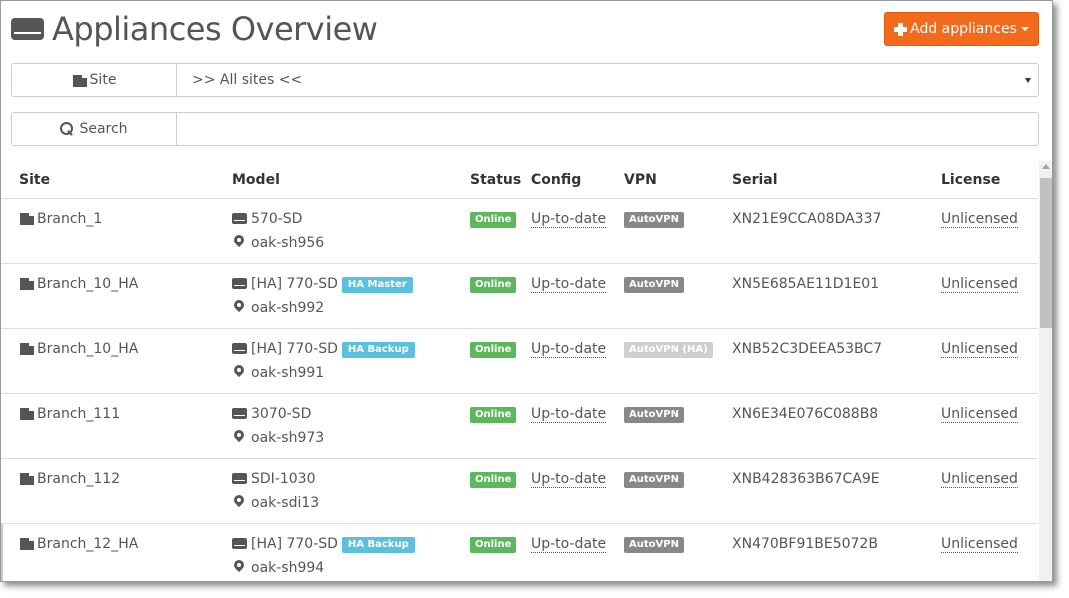 The width and height of the screenshot is (1069, 598). Describe the element at coordinates (288, 568) in the screenshot. I see `host-name: oak-sh994` at that location.